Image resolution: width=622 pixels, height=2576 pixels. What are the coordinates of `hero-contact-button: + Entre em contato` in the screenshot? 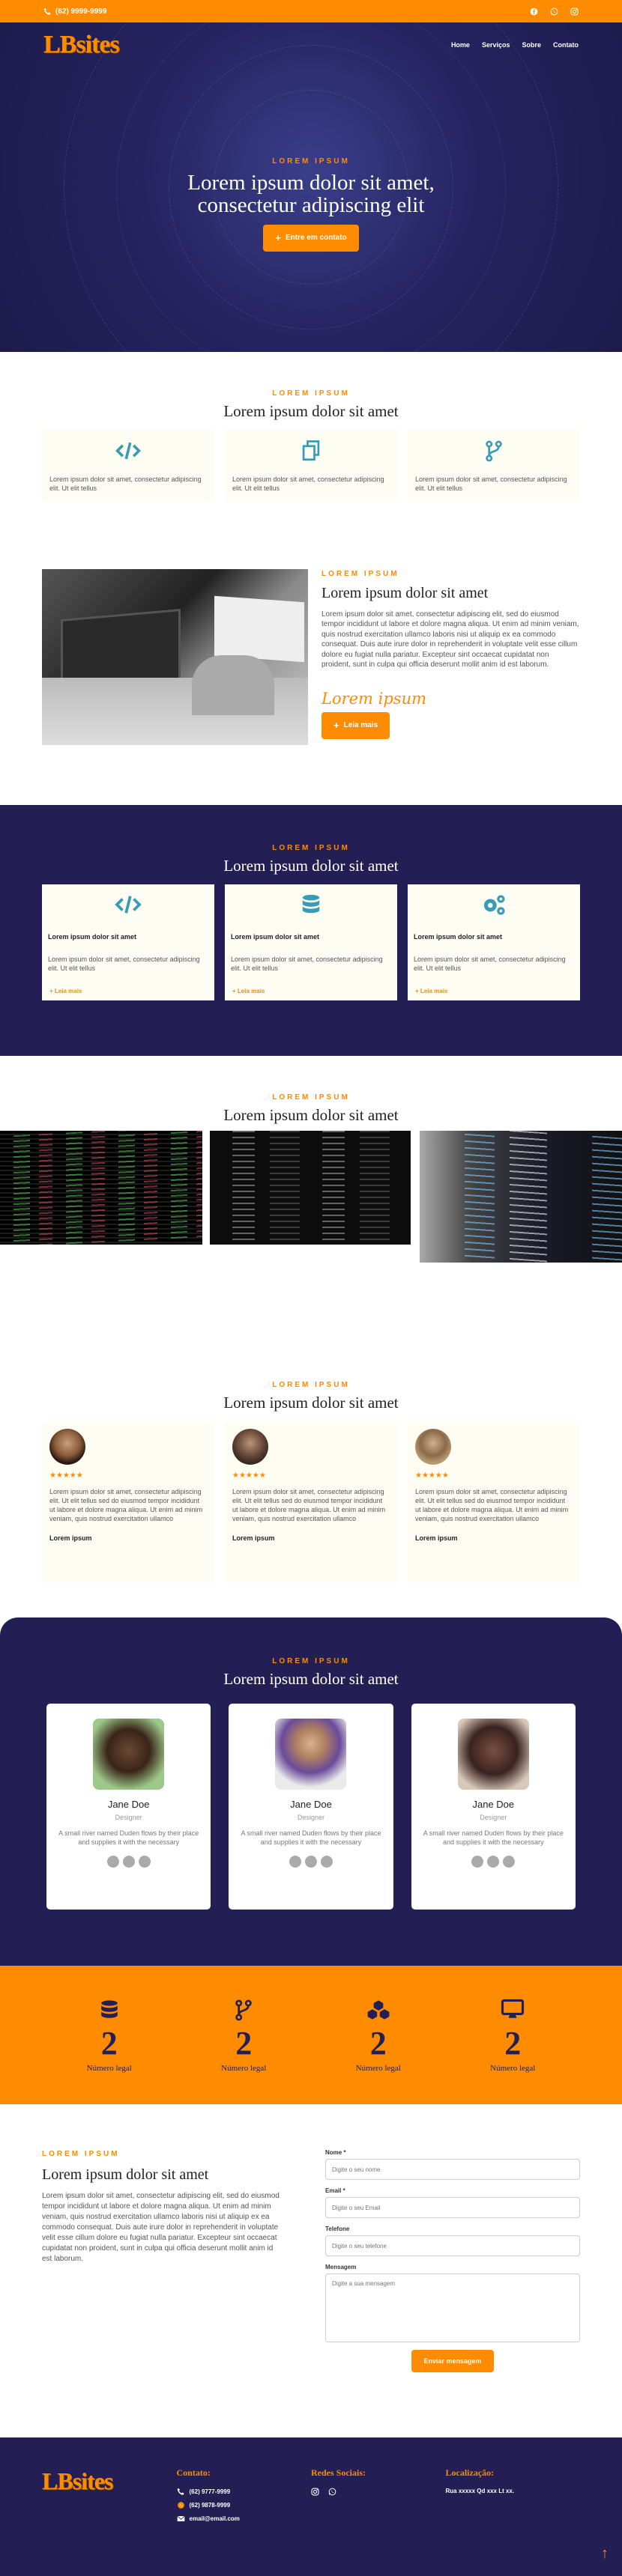 It's located at (311, 238).